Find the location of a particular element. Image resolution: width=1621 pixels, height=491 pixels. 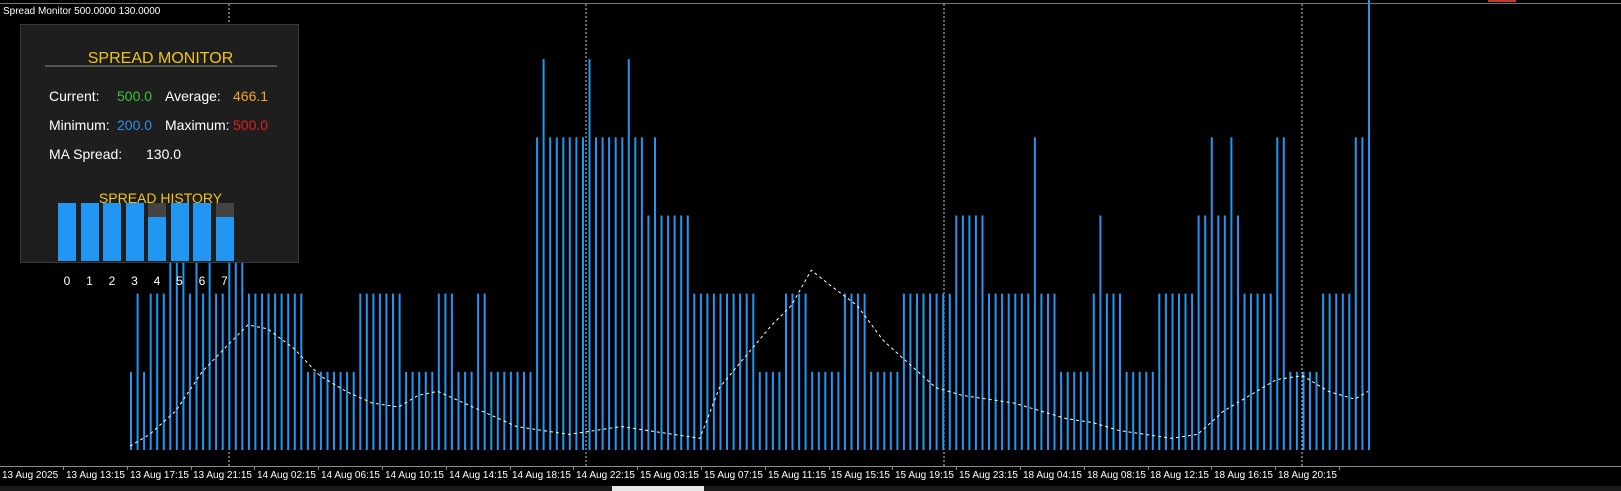

current-label: Current: is located at coordinates (74, 96).